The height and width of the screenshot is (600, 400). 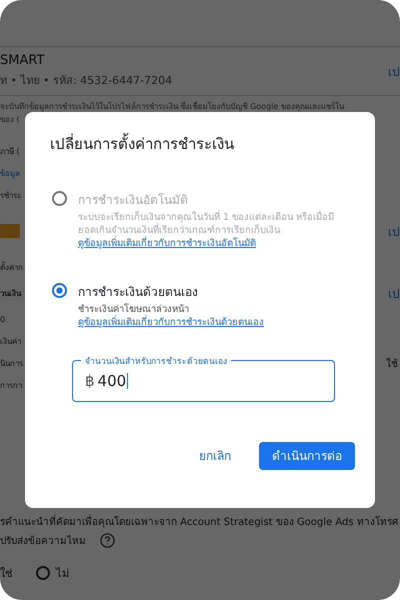 I want to click on option-label: ไม่, so click(x=62, y=574).